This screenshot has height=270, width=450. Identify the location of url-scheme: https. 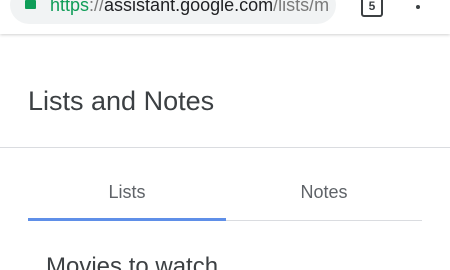
(70, 7).